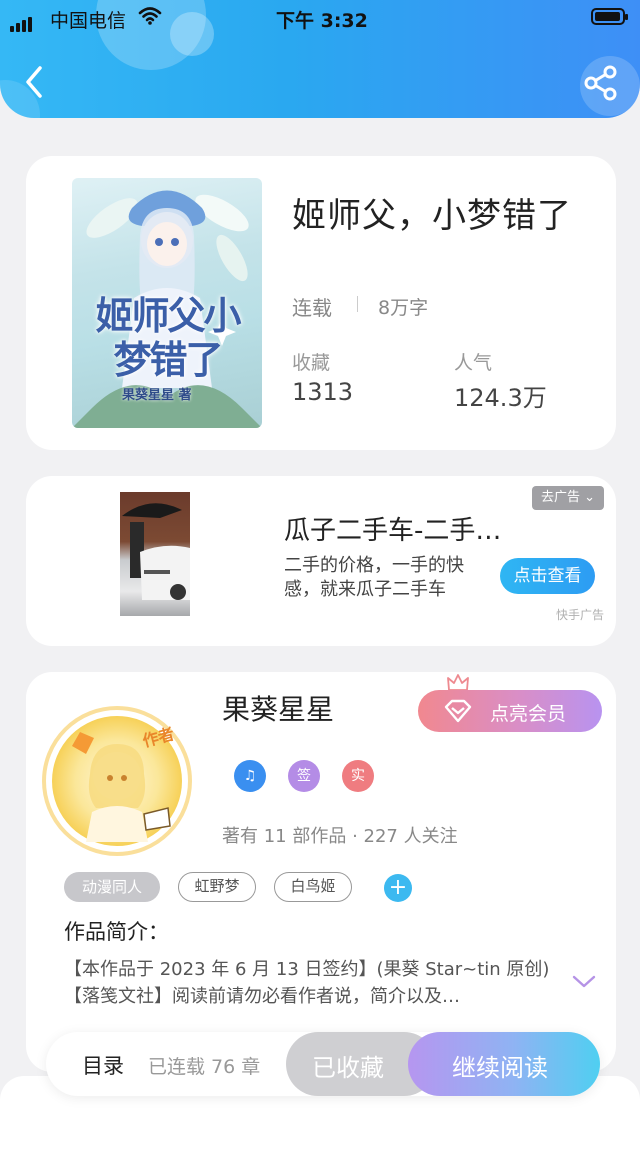 The width and height of the screenshot is (640, 1156). Describe the element at coordinates (500, 398) in the screenshot. I see `popularity-value: 124.3万` at that location.